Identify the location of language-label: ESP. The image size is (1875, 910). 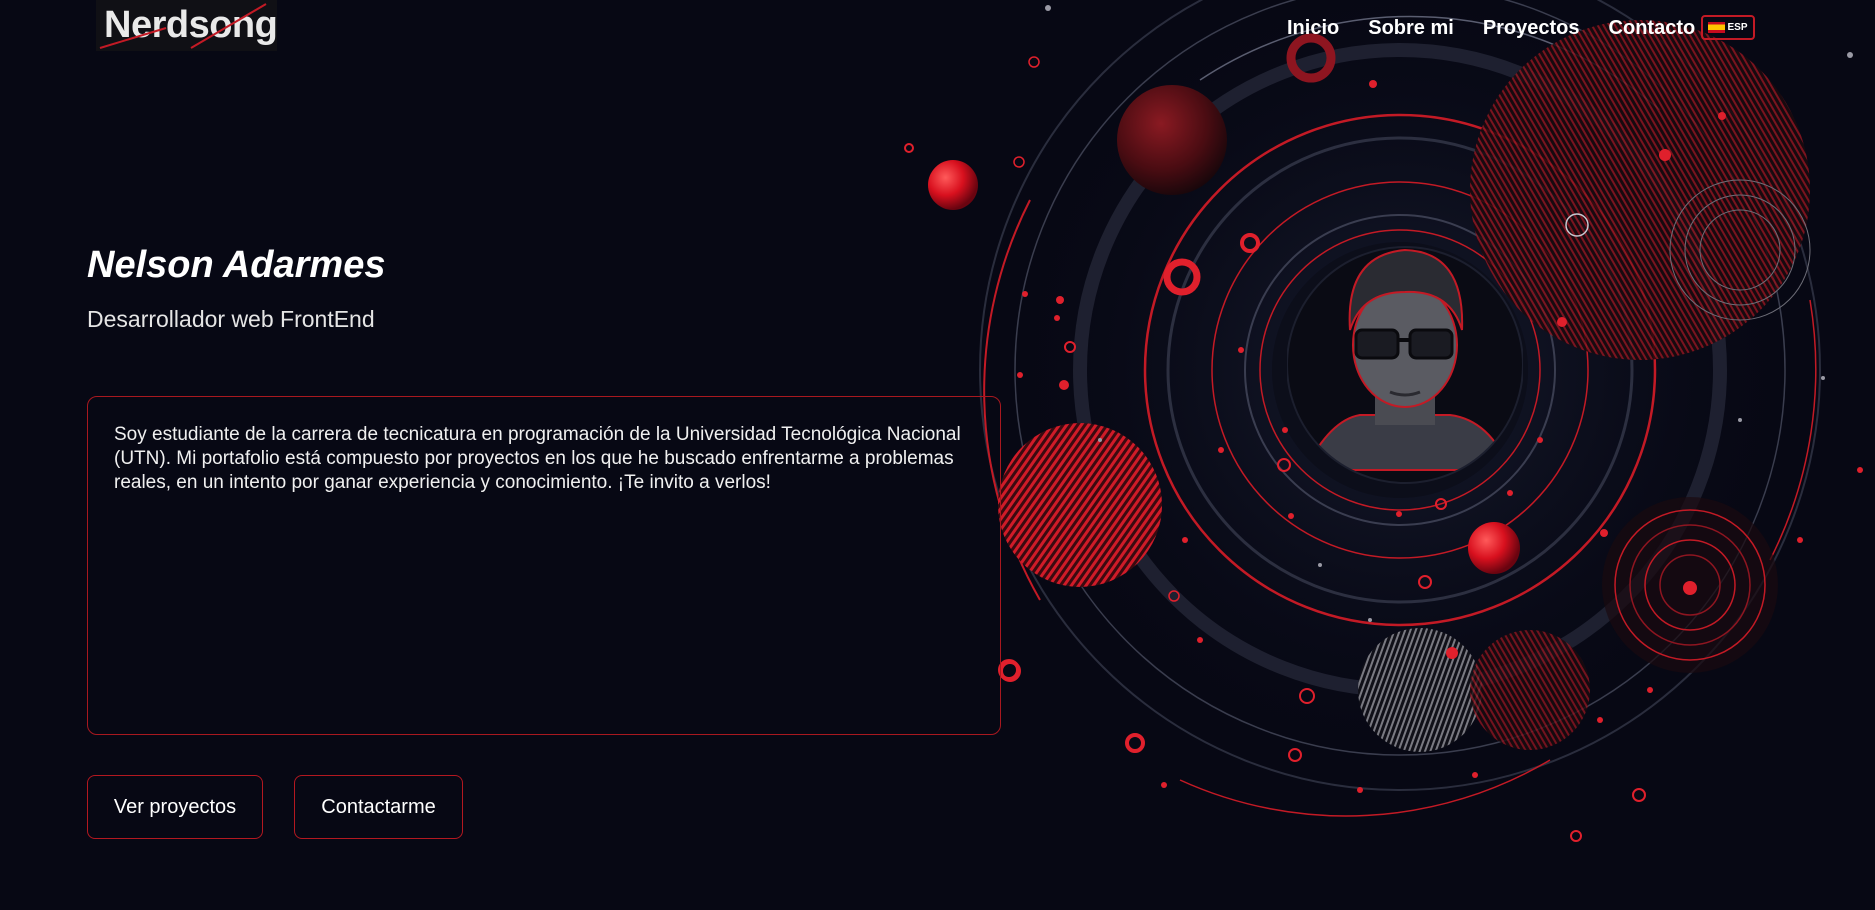
(1737, 27).